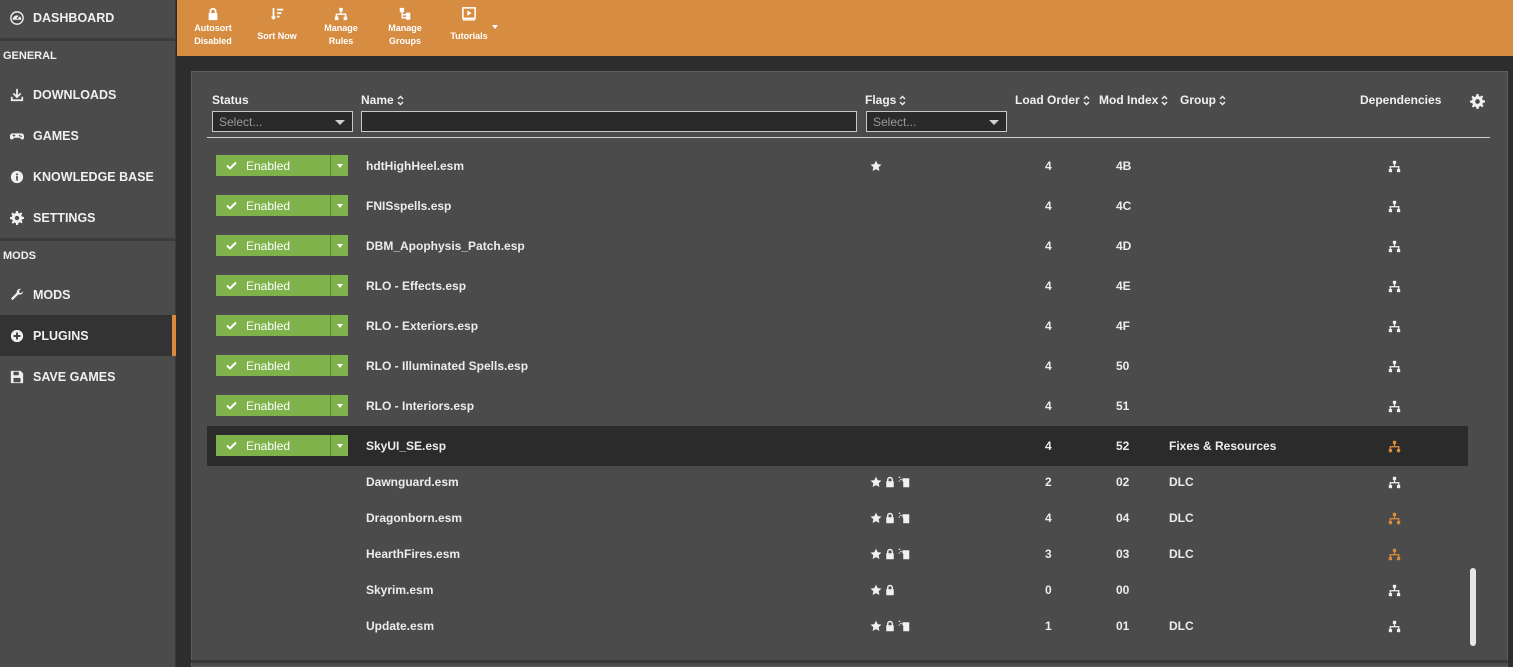 The width and height of the screenshot is (1513, 667). Describe the element at coordinates (88, 217) in the screenshot. I see `sidebar-item-settings: SETTINGS` at that location.